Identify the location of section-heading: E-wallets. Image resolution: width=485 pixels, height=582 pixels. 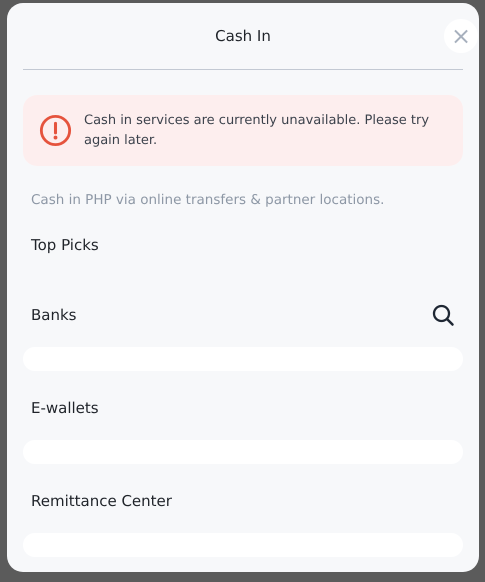
(65, 408).